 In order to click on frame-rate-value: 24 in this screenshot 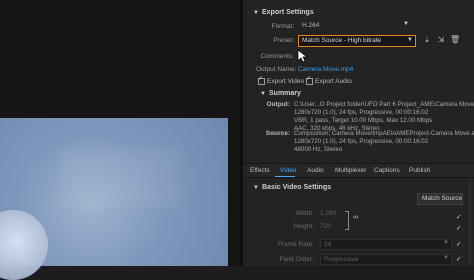, I will do `click(328, 244)`.